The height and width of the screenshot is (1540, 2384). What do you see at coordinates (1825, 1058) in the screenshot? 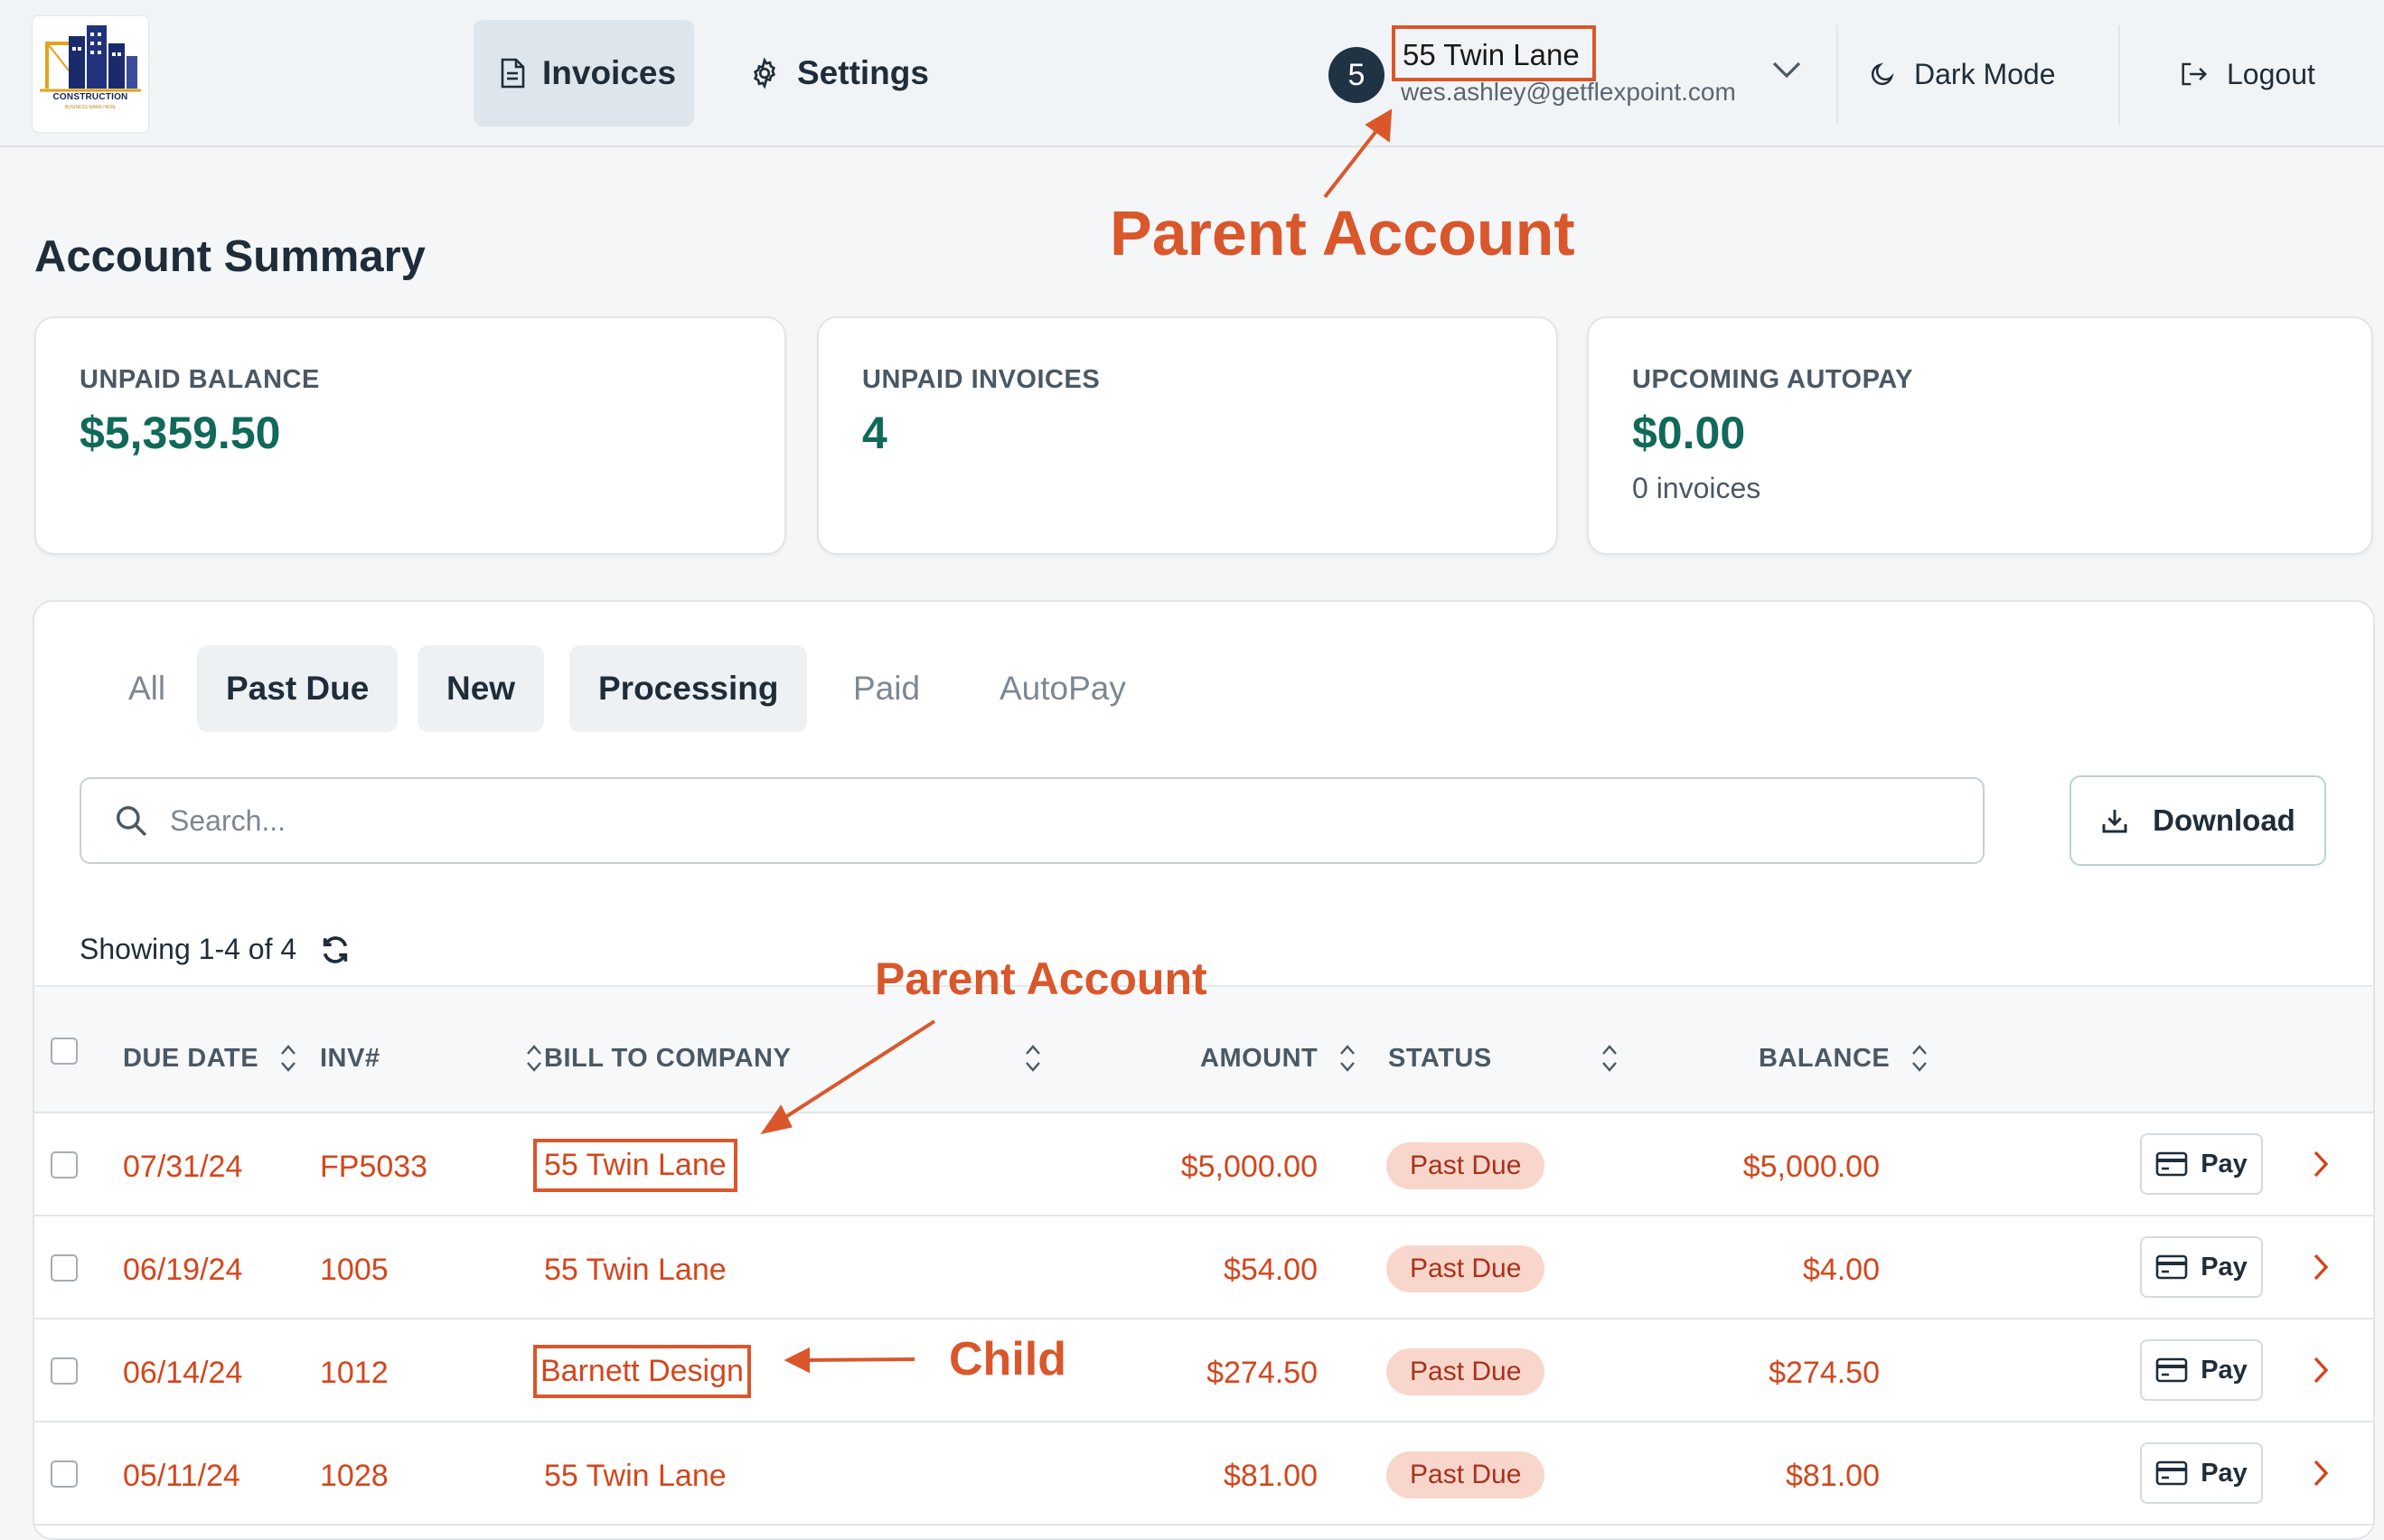
I see `column-label: BALANCE` at bounding box center [1825, 1058].